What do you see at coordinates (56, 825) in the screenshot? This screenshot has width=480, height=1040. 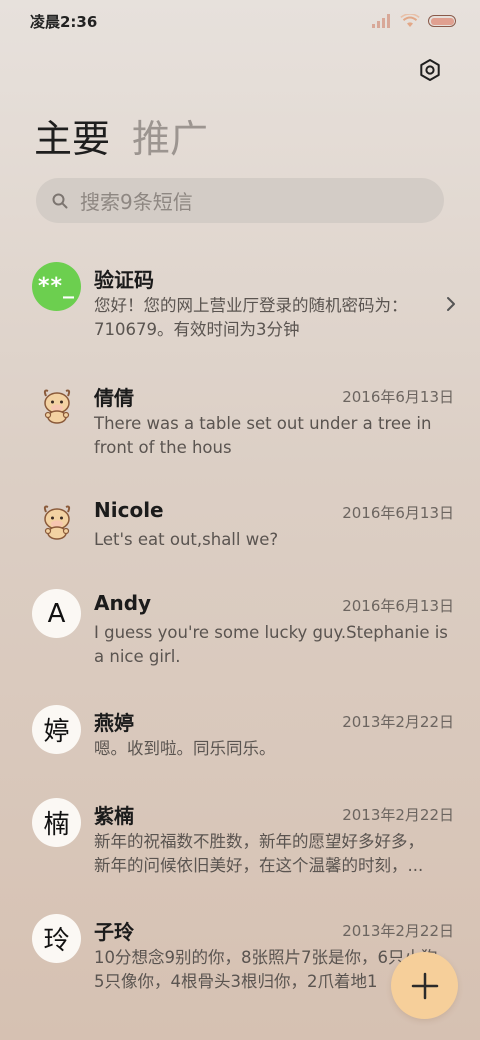 I see `avatar-text: 楠` at bounding box center [56, 825].